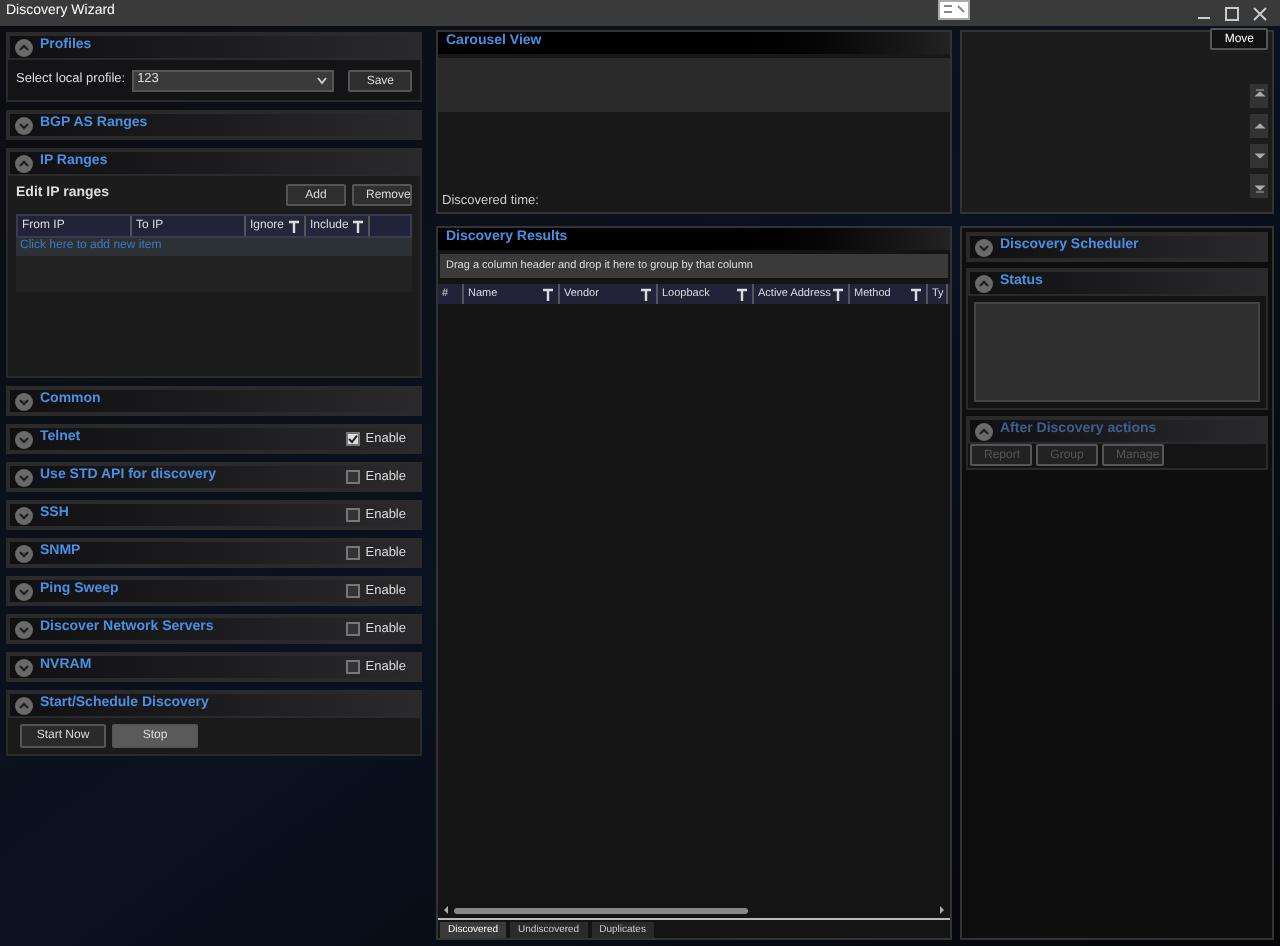 This screenshot has height=946, width=1280. What do you see at coordinates (446, 910) in the screenshot?
I see `scroll-left-icon` at bounding box center [446, 910].